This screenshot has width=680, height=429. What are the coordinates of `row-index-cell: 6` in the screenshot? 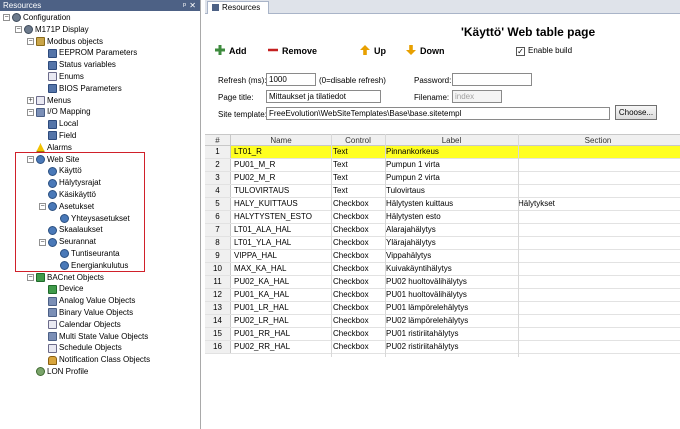 It's located at (218, 217).